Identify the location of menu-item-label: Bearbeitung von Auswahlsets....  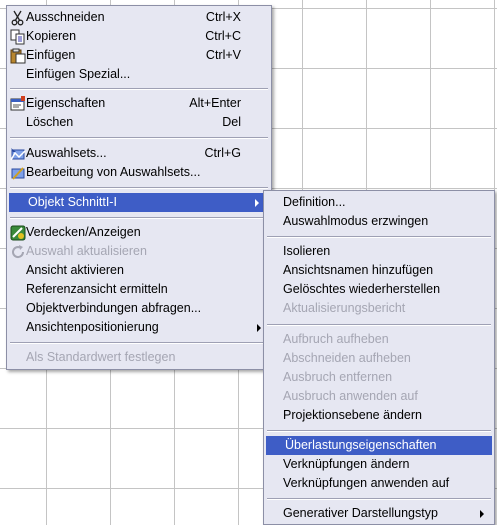
(113, 172).